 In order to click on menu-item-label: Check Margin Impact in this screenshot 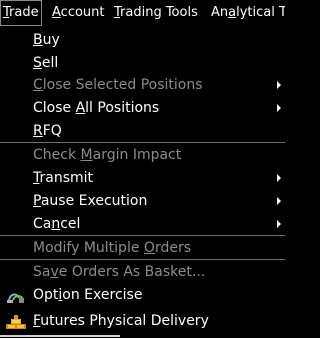, I will do `click(107, 155)`.